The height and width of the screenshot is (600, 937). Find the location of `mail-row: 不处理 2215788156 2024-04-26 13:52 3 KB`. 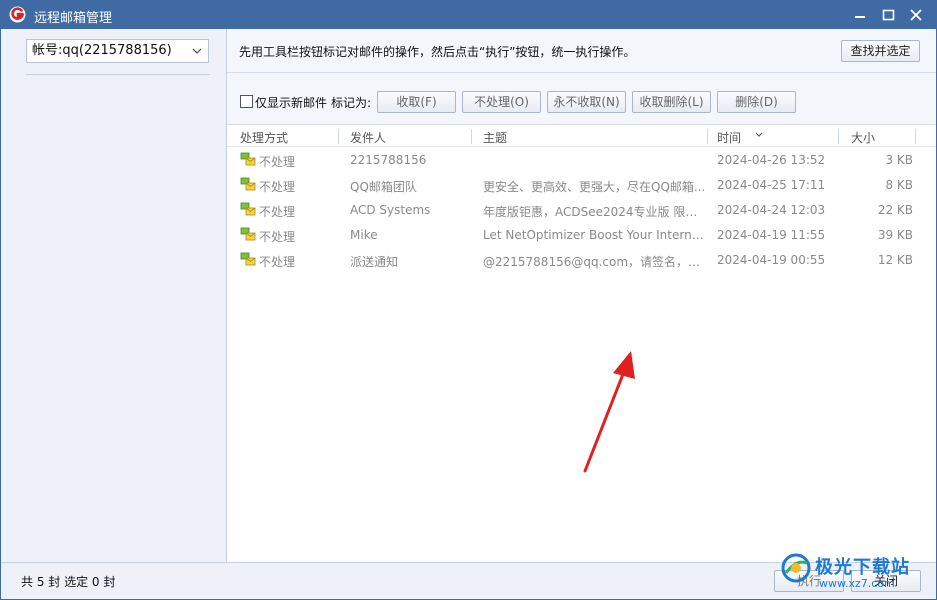

mail-row: 不处理 2215788156 2024-04-26 13:52 3 KB is located at coordinates (581, 159).